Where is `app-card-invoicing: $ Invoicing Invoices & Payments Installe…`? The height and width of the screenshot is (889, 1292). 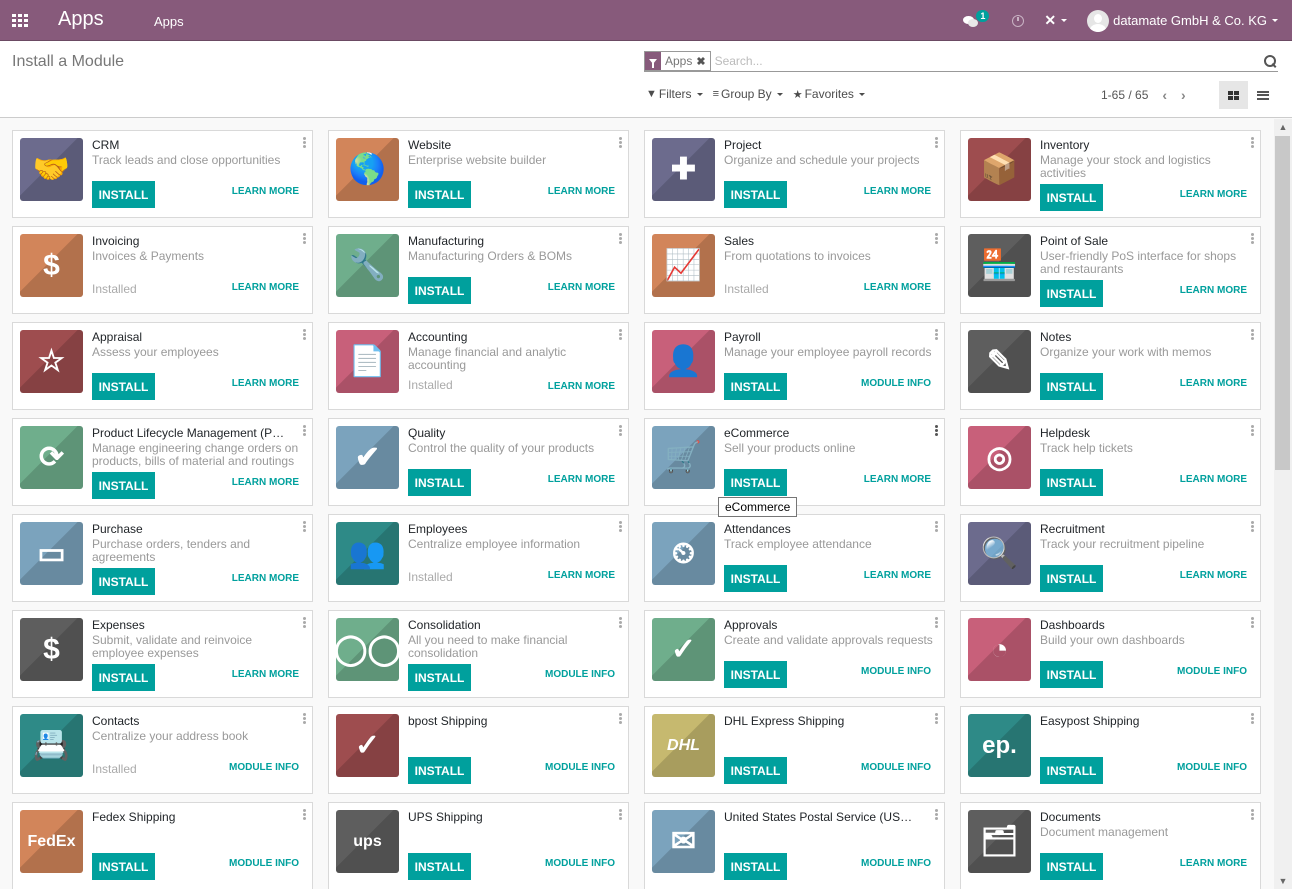
app-card-invoicing: $ Invoicing Invoices & Payments Installe… is located at coordinates (162, 270).